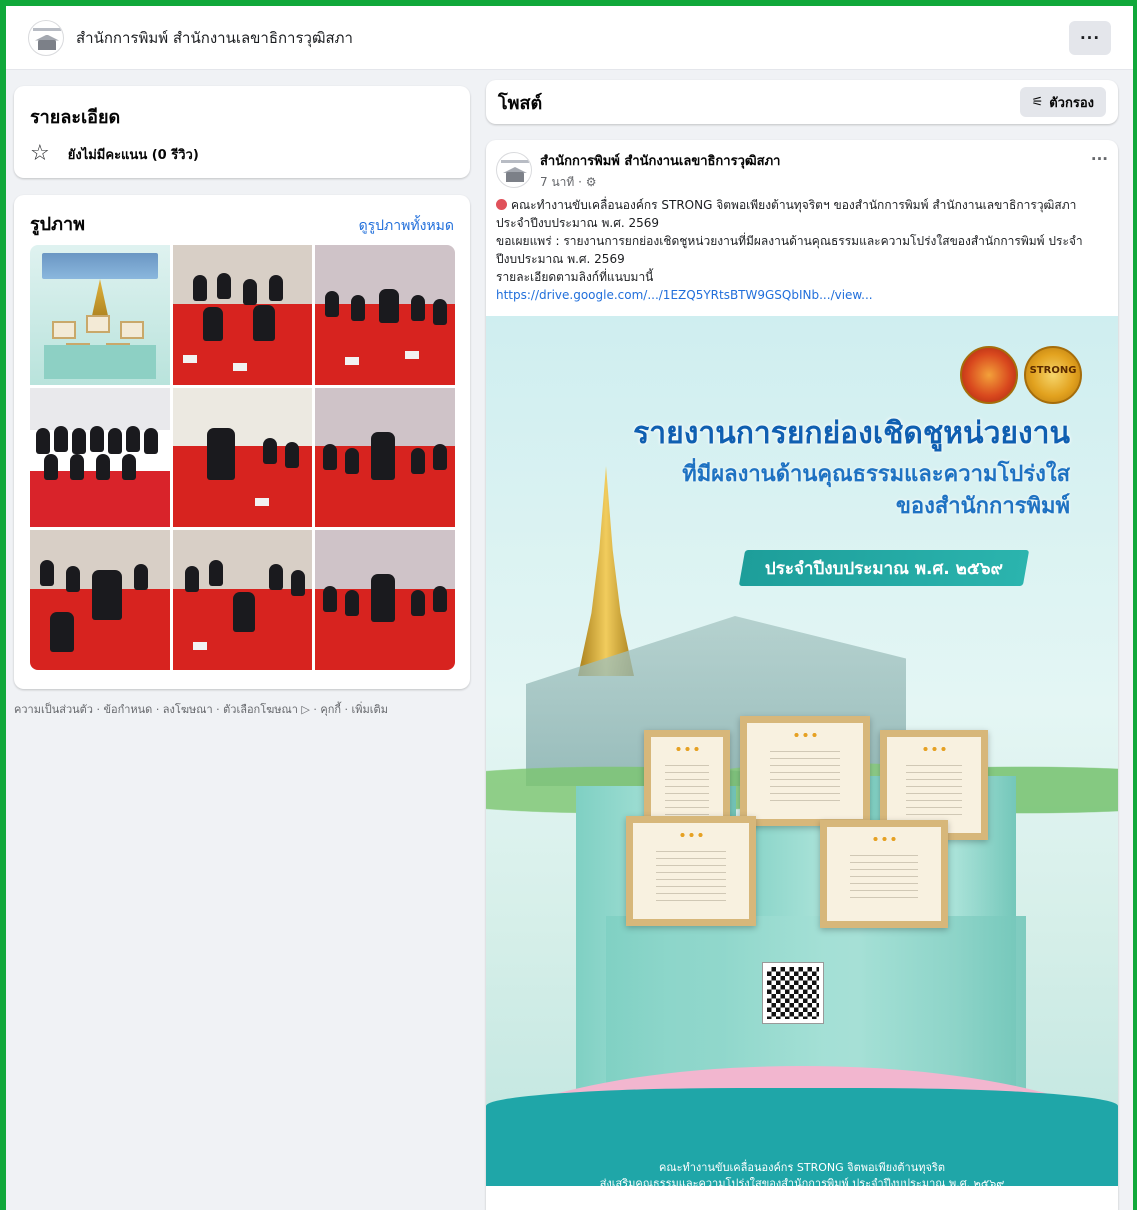 The image size is (1137, 1210). I want to click on post-author-name: สำนักการพิมพ์ สำนักงานเลขาธิการวุฒิสภา, so click(660, 160).